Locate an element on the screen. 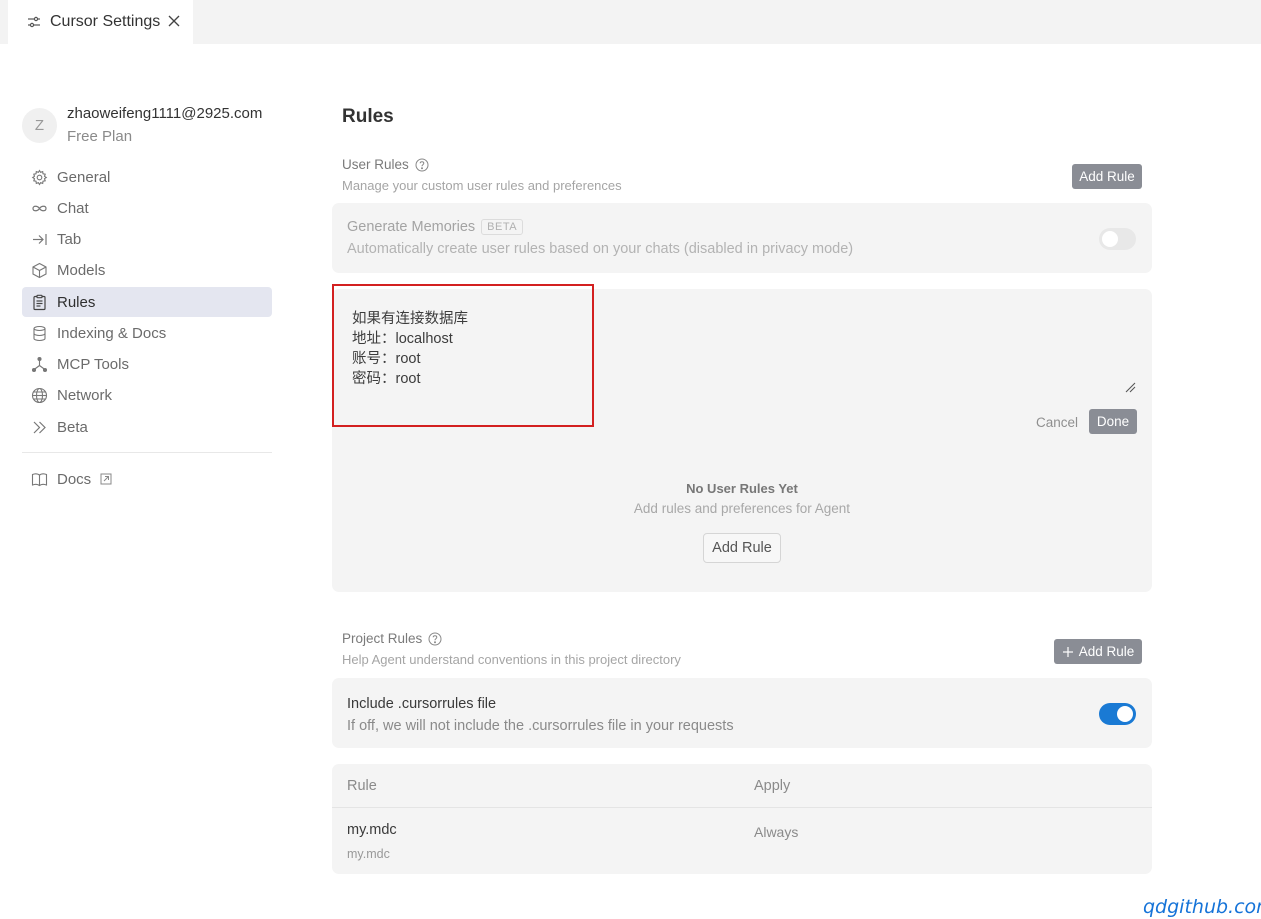  account-plan: Free Plan is located at coordinates (100, 136).